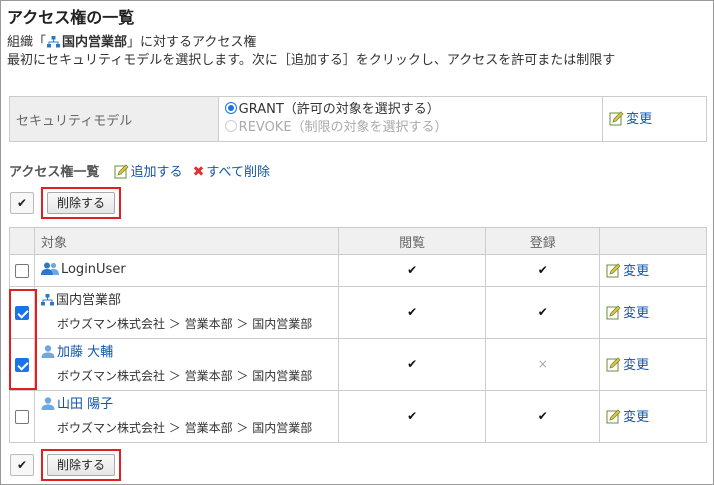 This screenshot has width=714, height=485. What do you see at coordinates (192, 42) in the screenshot?
I see `subline-suffix: 」に対するアクセス権` at bounding box center [192, 42].